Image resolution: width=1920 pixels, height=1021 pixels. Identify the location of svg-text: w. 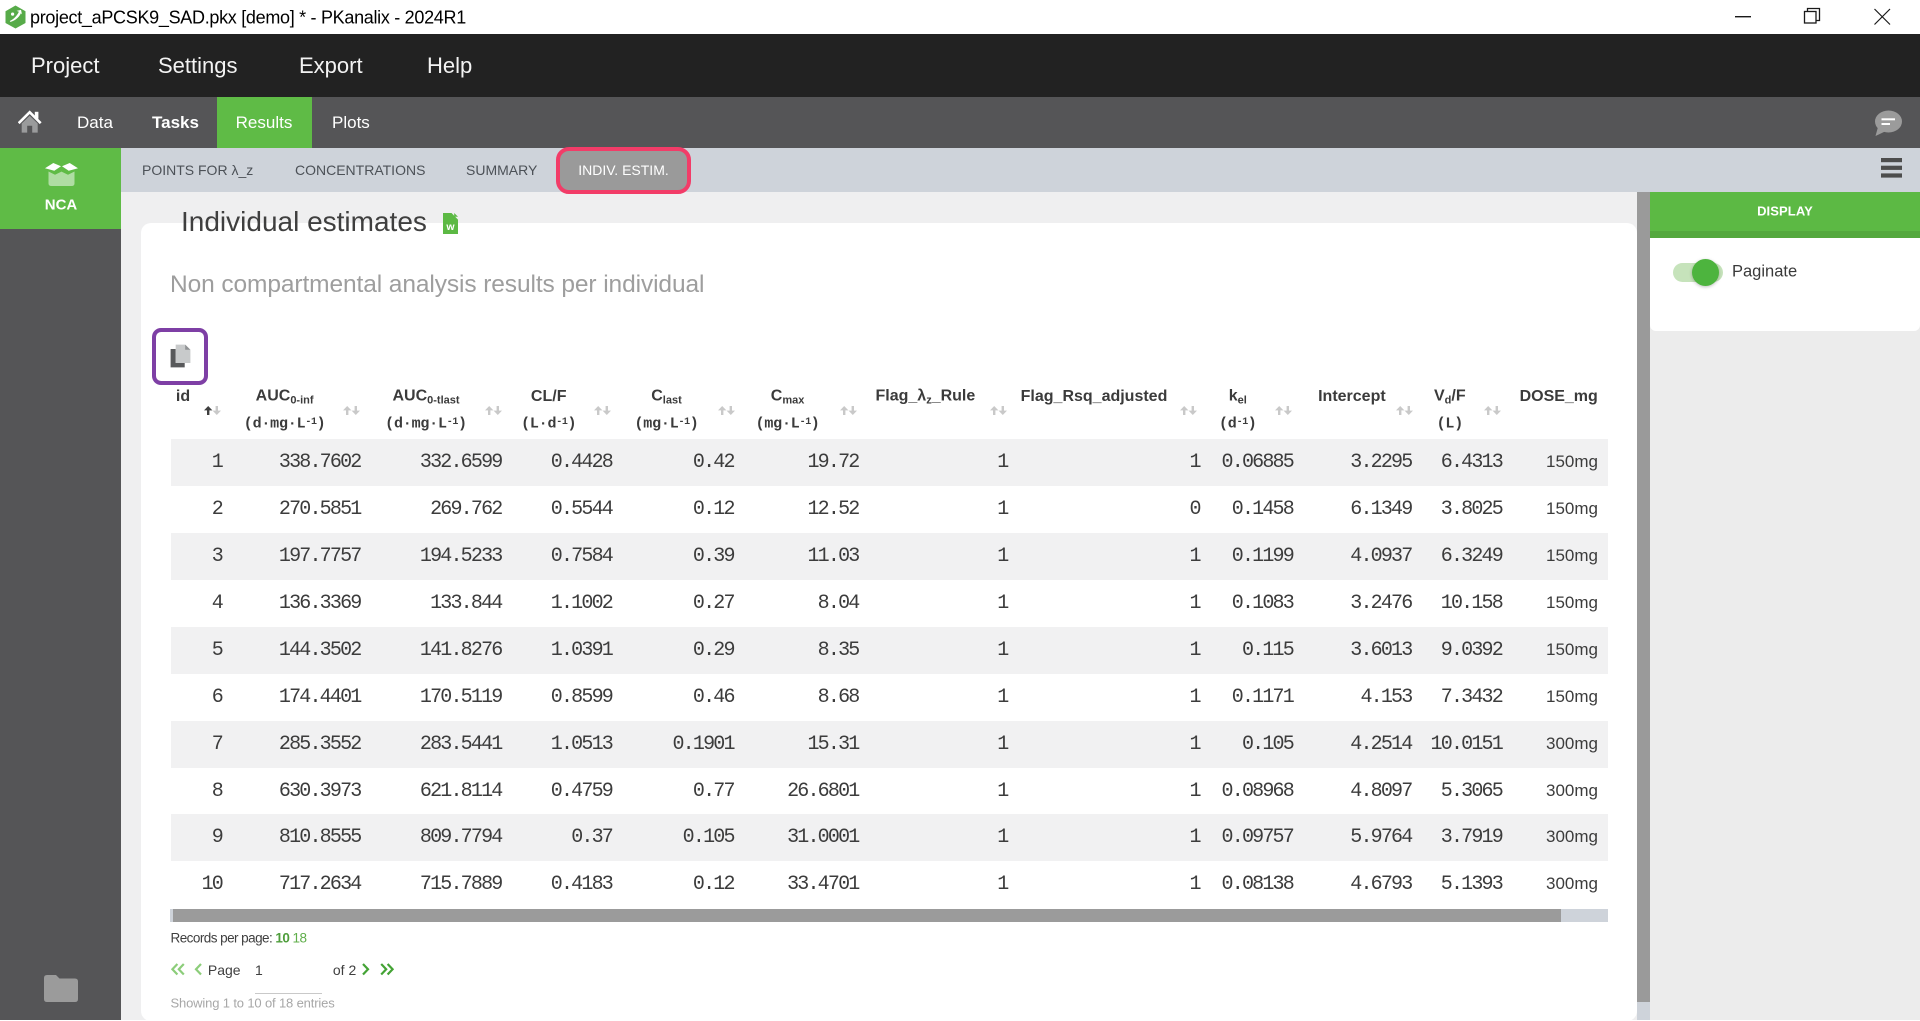
(450, 227).